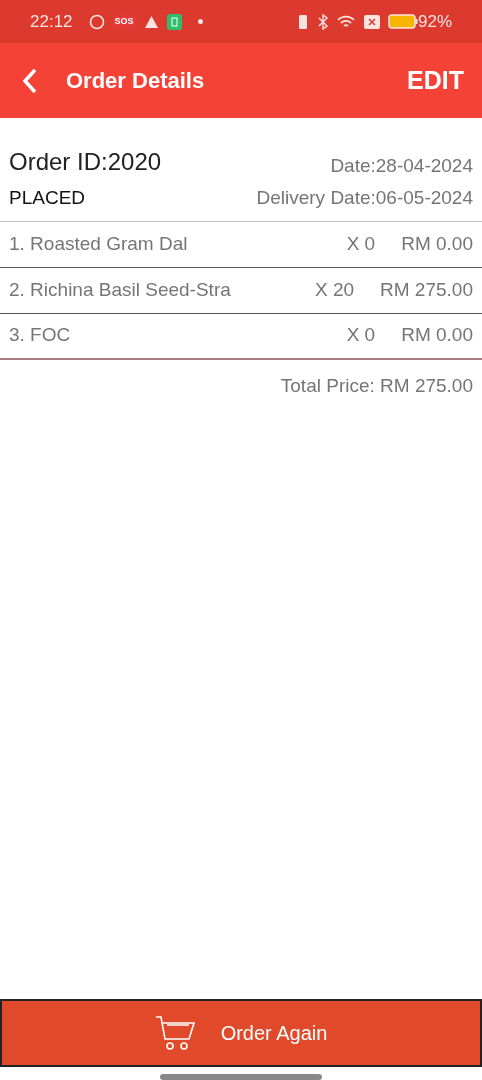 Image resolution: width=482 pixels, height=1080 pixels. What do you see at coordinates (120, 289) in the screenshot?
I see `item-name: 2. Richina Basil Seed-Stra` at bounding box center [120, 289].